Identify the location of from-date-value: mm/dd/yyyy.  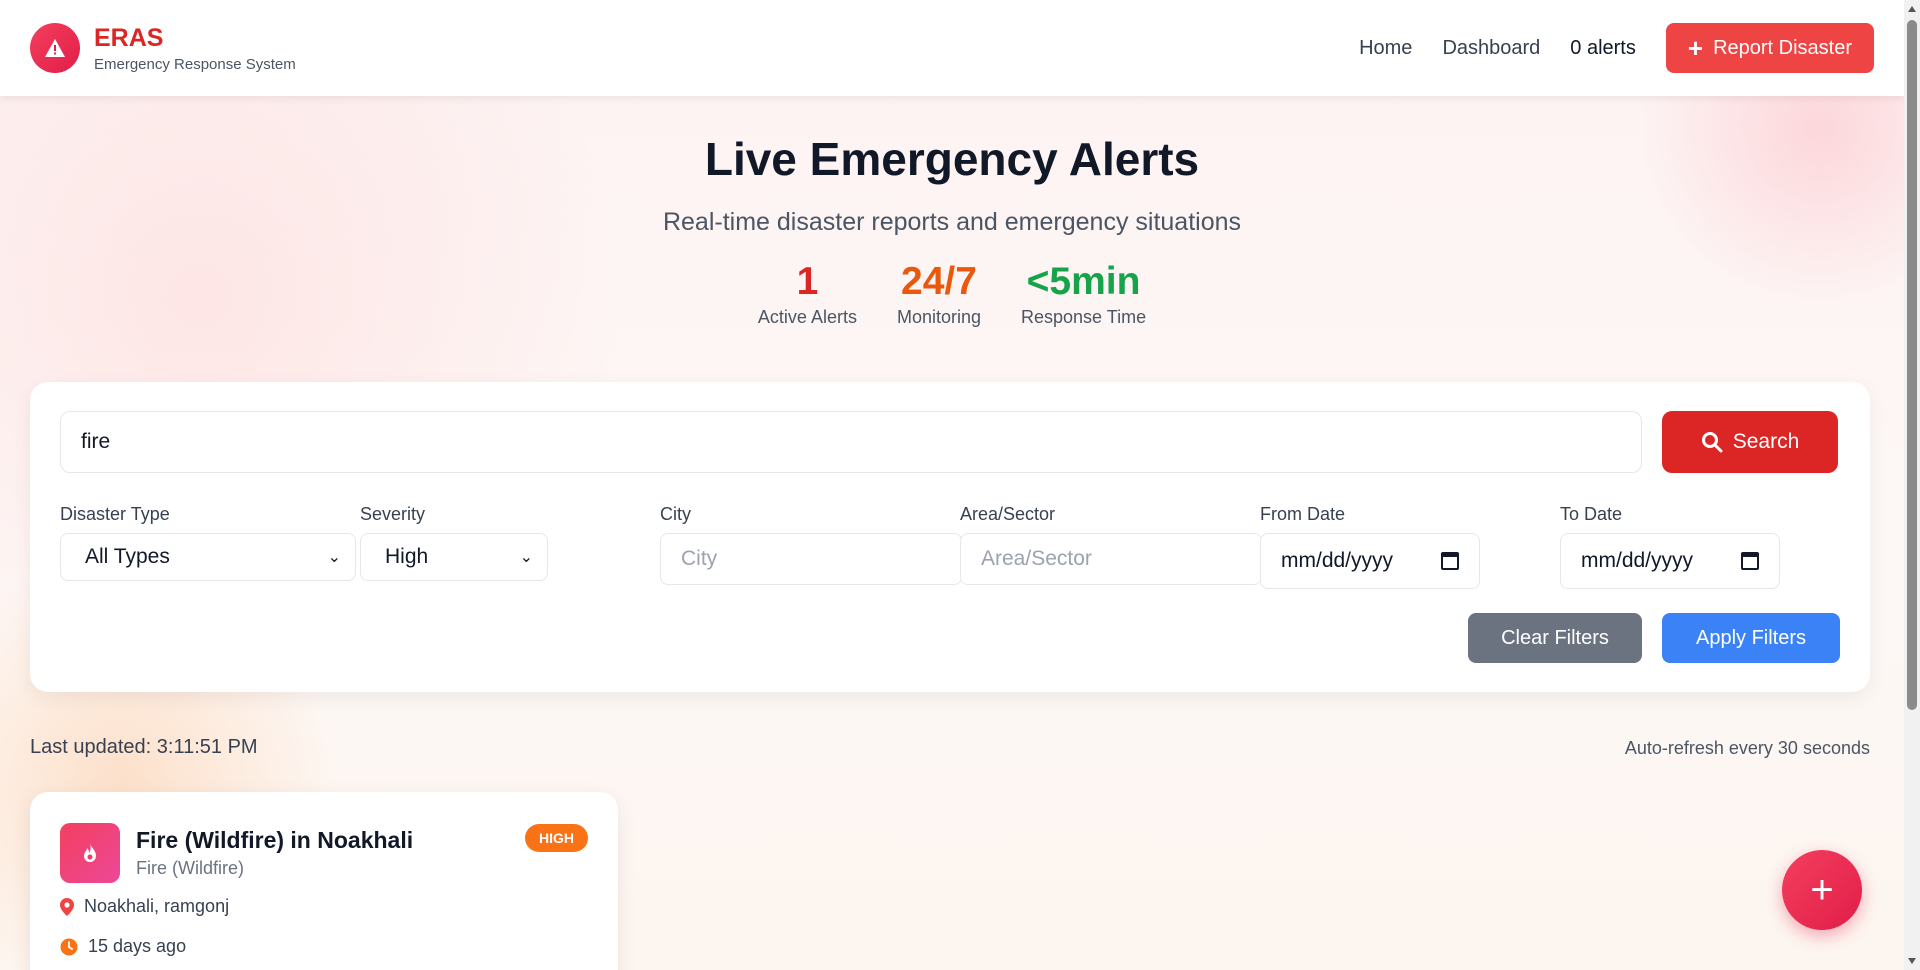
(1337, 560).